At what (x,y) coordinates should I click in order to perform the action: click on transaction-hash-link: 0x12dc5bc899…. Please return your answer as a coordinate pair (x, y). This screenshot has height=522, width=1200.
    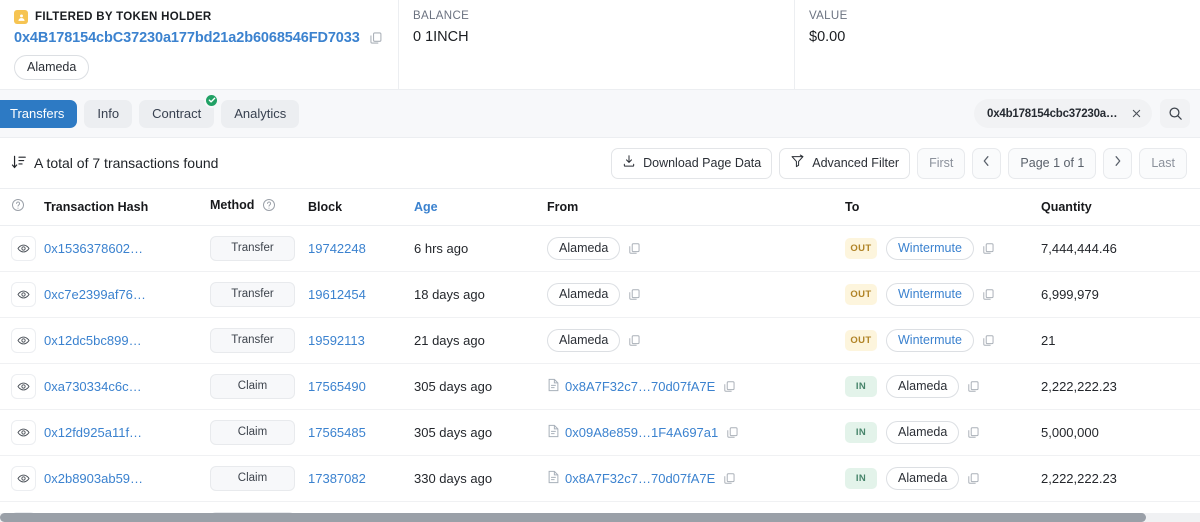
    Looking at the image, I should click on (93, 340).